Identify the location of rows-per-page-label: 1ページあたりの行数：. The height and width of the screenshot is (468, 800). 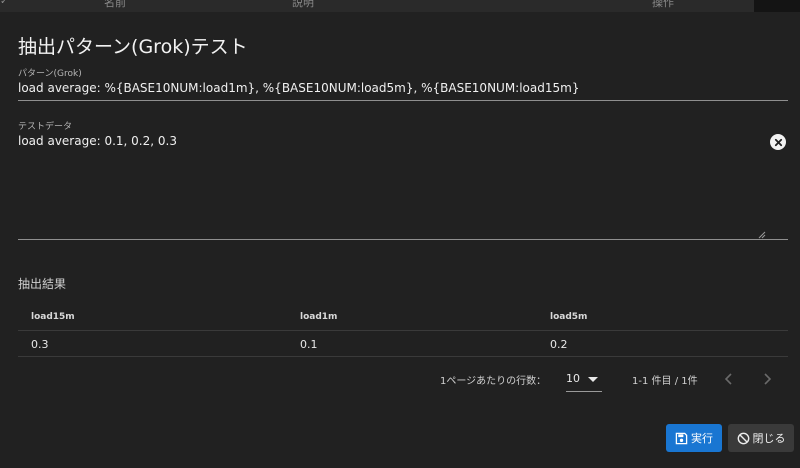
(493, 381).